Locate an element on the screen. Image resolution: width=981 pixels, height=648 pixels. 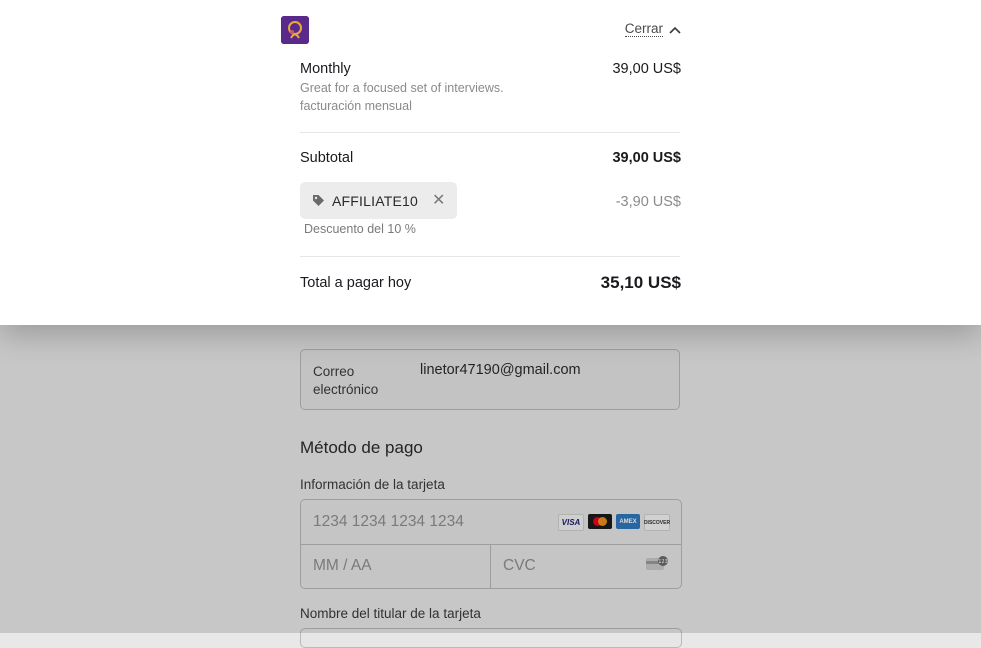
promo-code-chip: AFFILIATE10 ✕ is located at coordinates (378, 200).